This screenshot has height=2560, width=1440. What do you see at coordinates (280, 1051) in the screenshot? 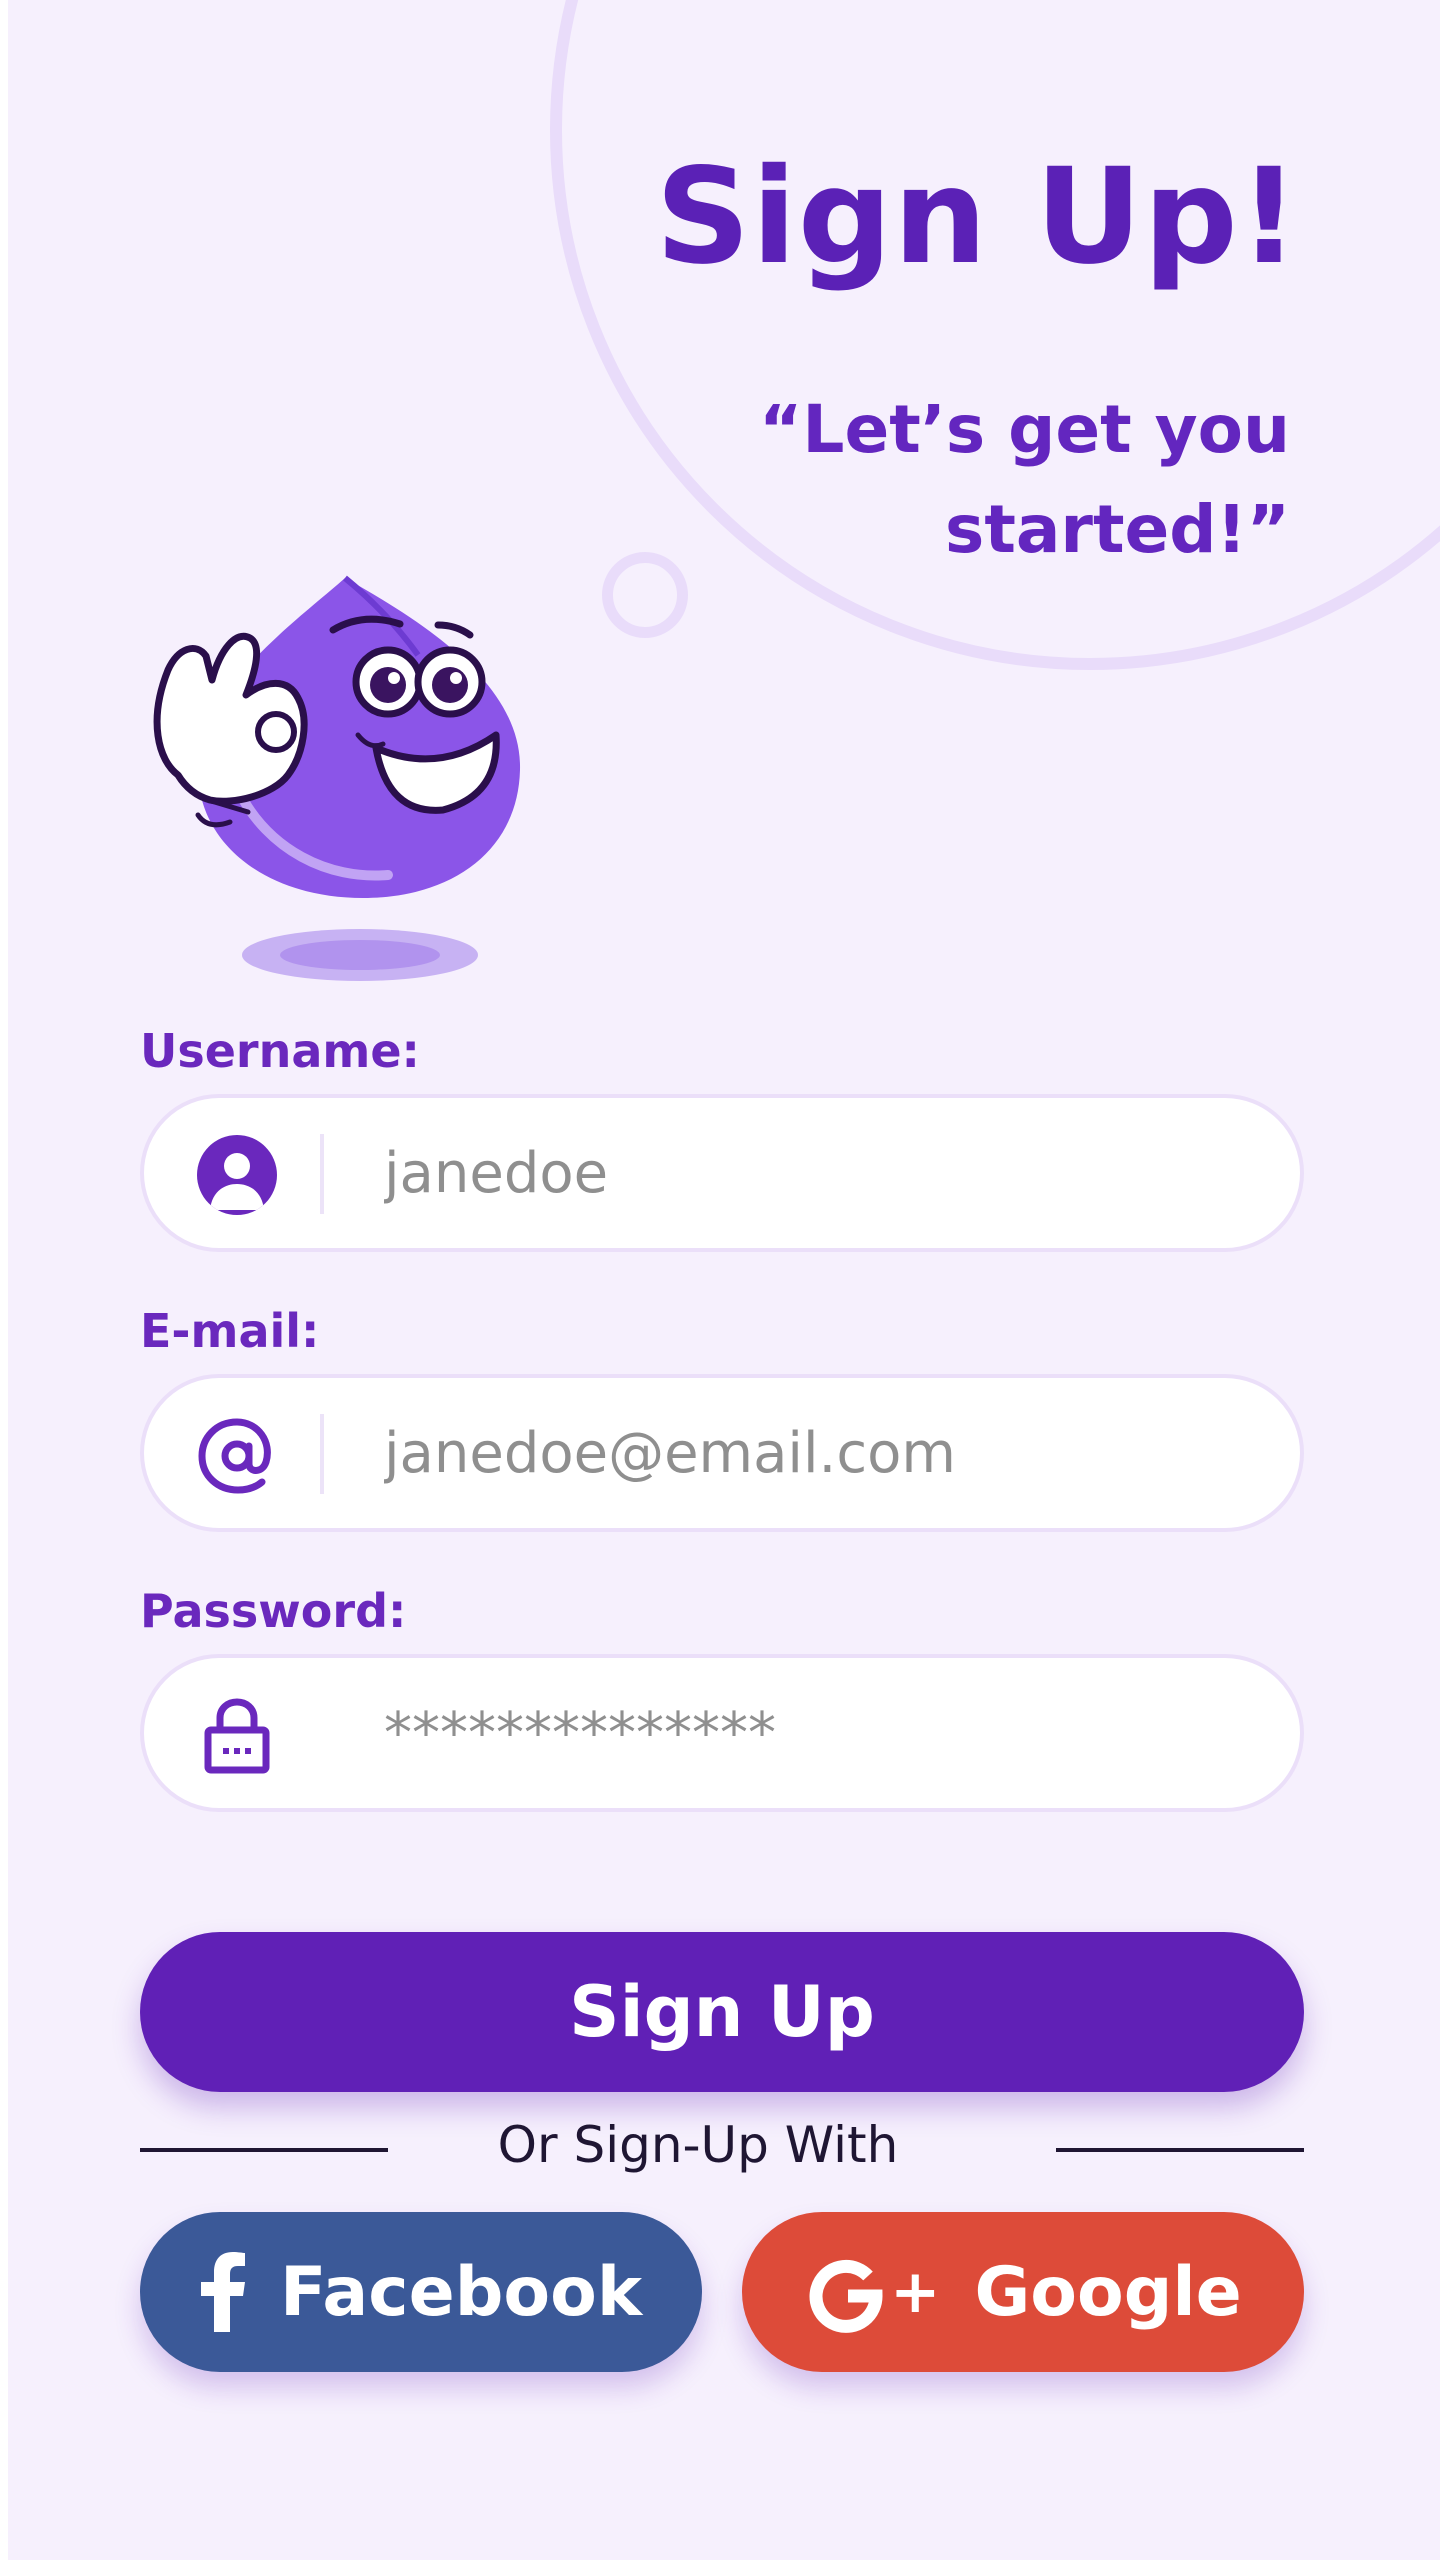
I see `username-label: Username:` at bounding box center [280, 1051].